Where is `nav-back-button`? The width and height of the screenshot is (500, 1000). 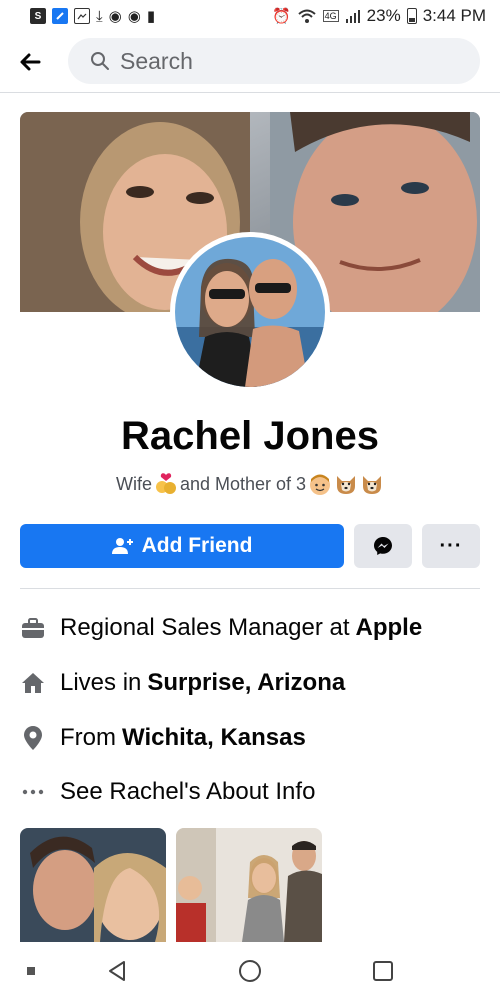 nav-back-button is located at coordinates (117, 971).